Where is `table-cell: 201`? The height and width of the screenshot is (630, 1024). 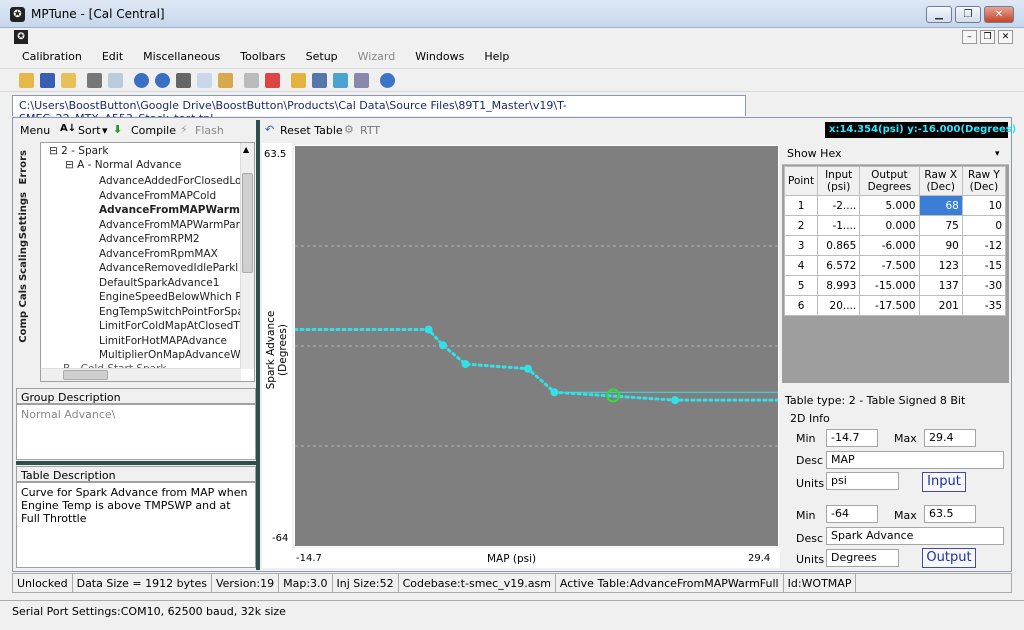 table-cell: 201 is located at coordinates (940, 305).